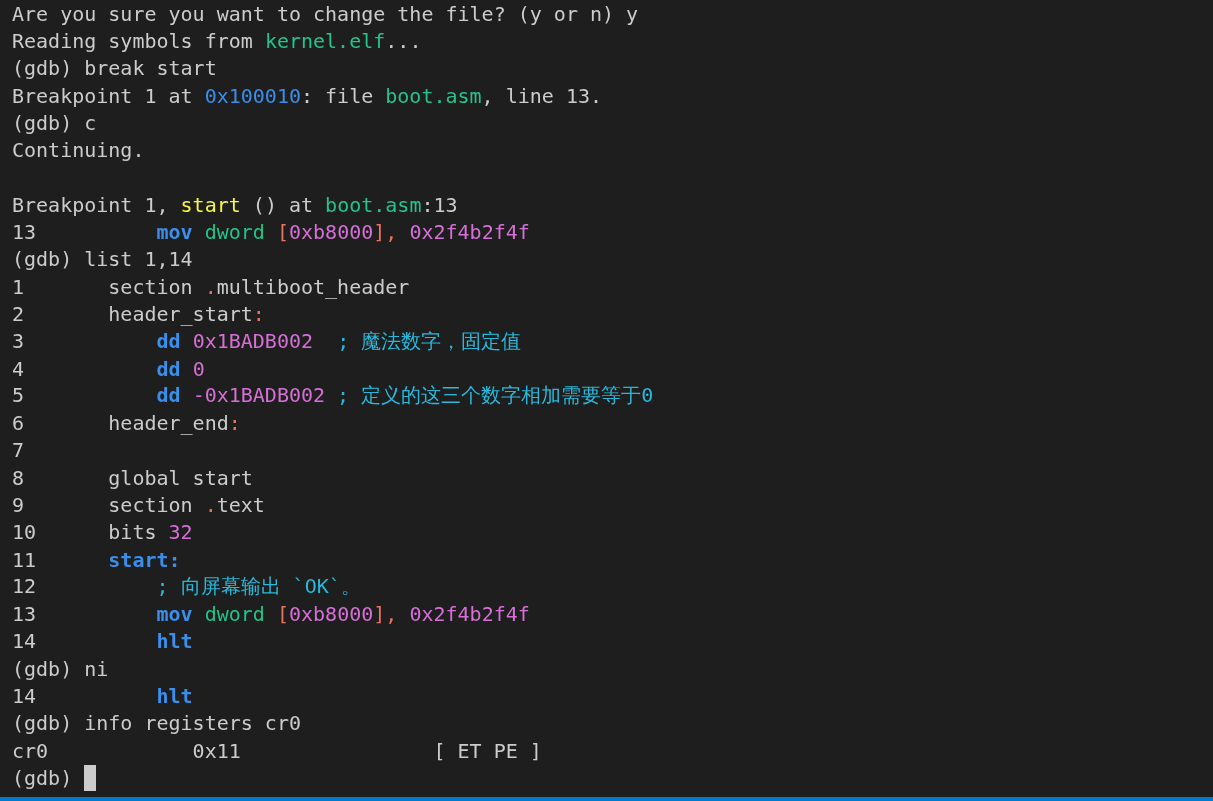 The height and width of the screenshot is (801, 1213). What do you see at coordinates (18, 450) in the screenshot?
I see `terminal-line: 7` at bounding box center [18, 450].